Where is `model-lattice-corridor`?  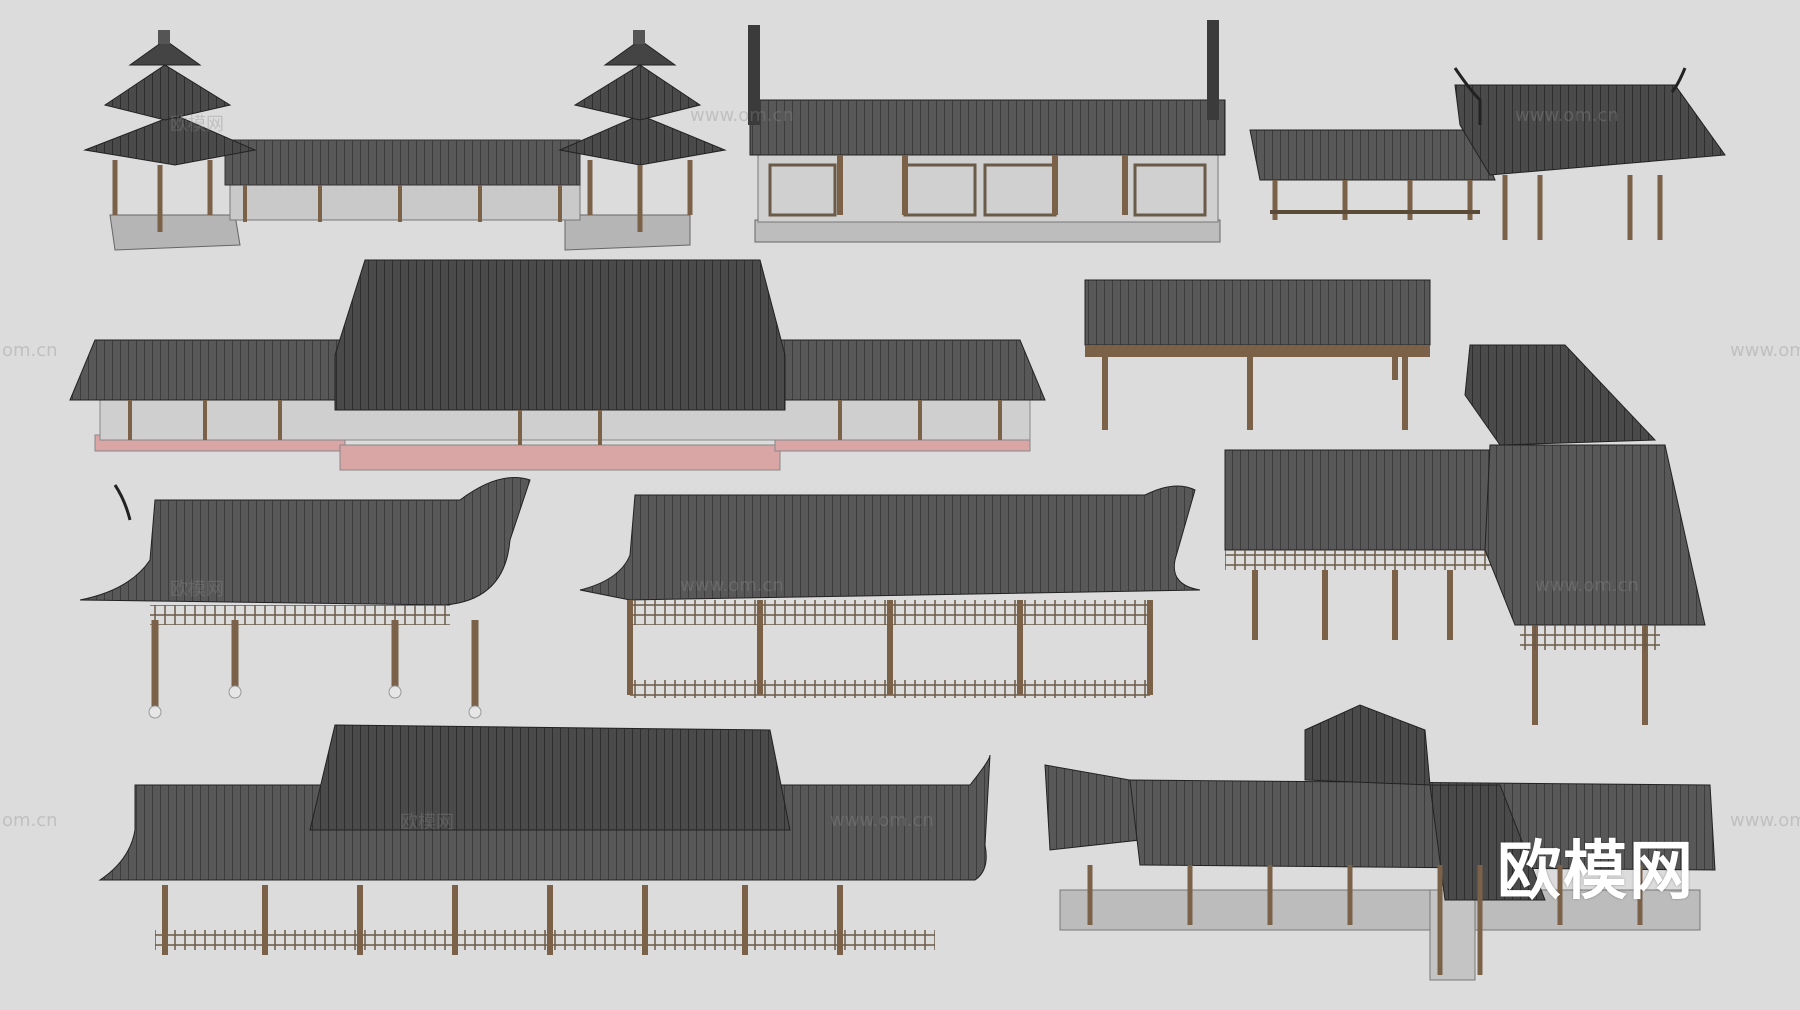 model-lattice-corridor is located at coordinates (890, 591).